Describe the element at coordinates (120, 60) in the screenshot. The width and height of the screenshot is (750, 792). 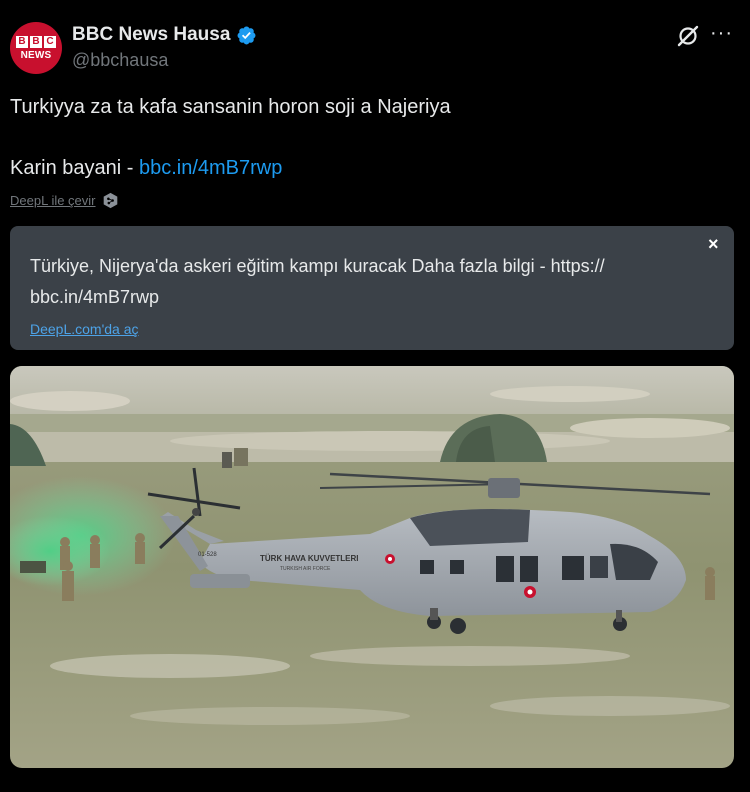
I see `author-handle: @bbchausa` at that location.